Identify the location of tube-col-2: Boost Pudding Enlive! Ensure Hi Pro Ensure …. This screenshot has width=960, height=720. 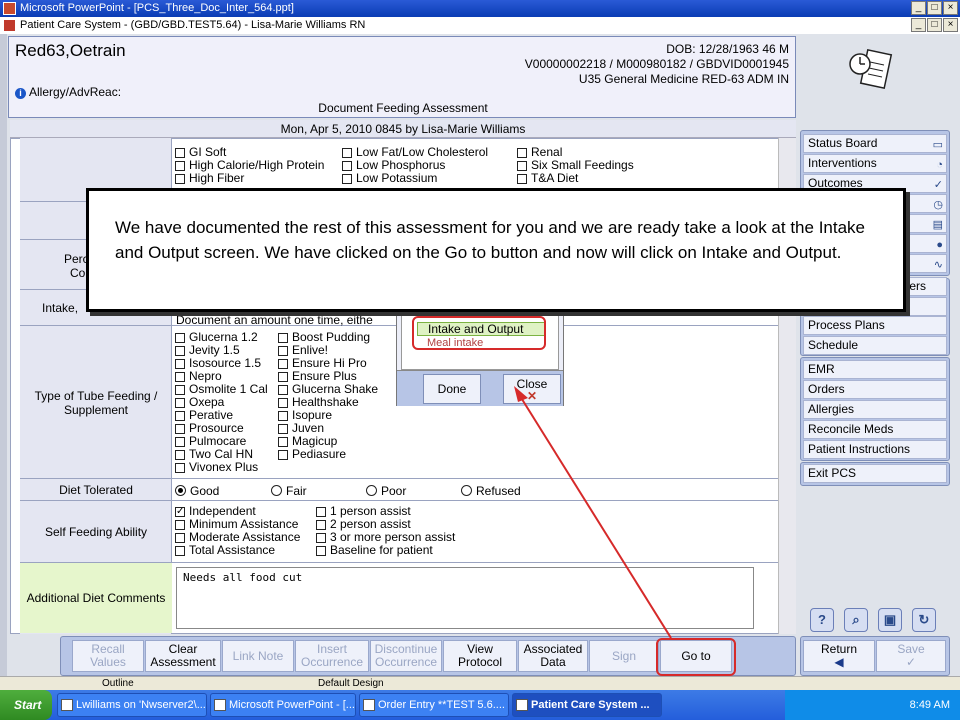
(328, 396).